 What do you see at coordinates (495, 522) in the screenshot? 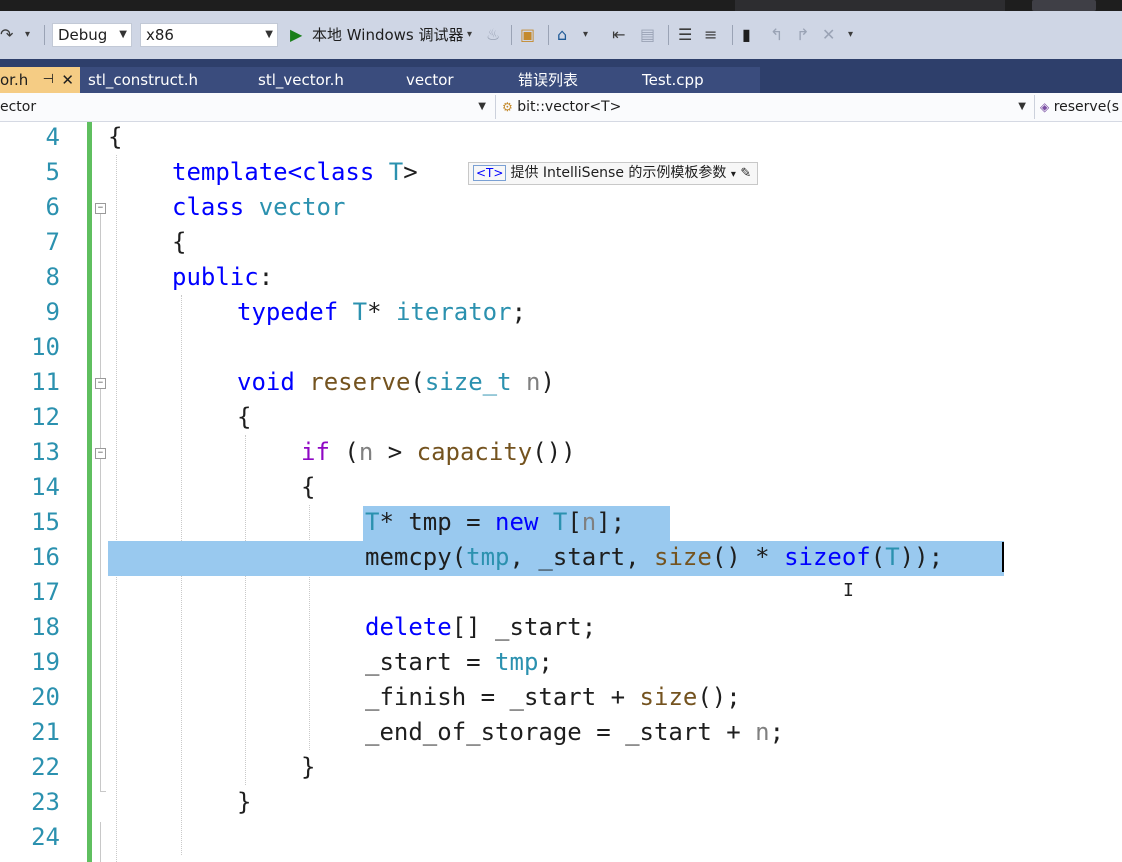
I see `code-line-15: T* tmp = new T[n];` at bounding box center [495, 522].